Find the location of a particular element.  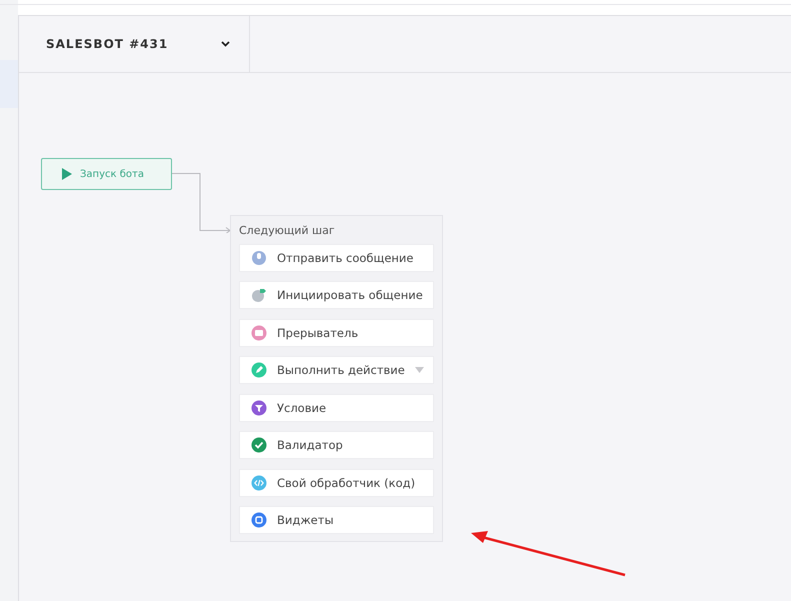

connector-line is located at coordinates (201, 203).